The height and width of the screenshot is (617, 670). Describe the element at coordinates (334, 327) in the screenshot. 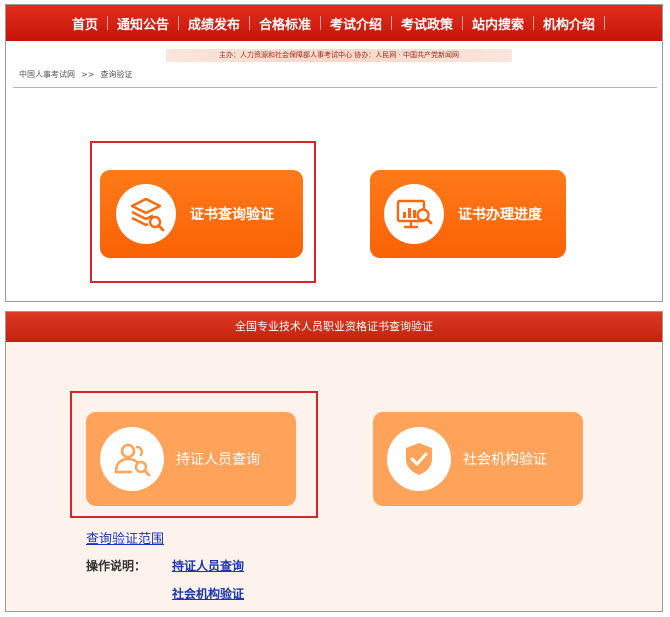

I see `panel-title: 全国专业技术人员职业资格证书查询验证` at that location.